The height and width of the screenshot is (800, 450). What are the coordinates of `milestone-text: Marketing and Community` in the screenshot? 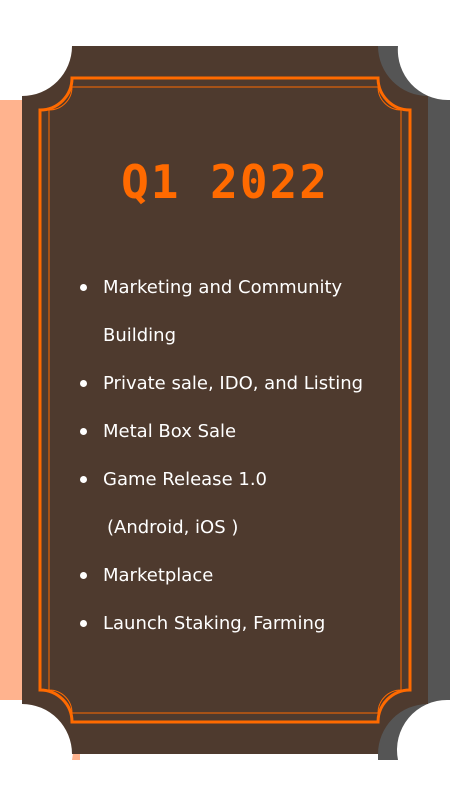 It's located at (223, 287).